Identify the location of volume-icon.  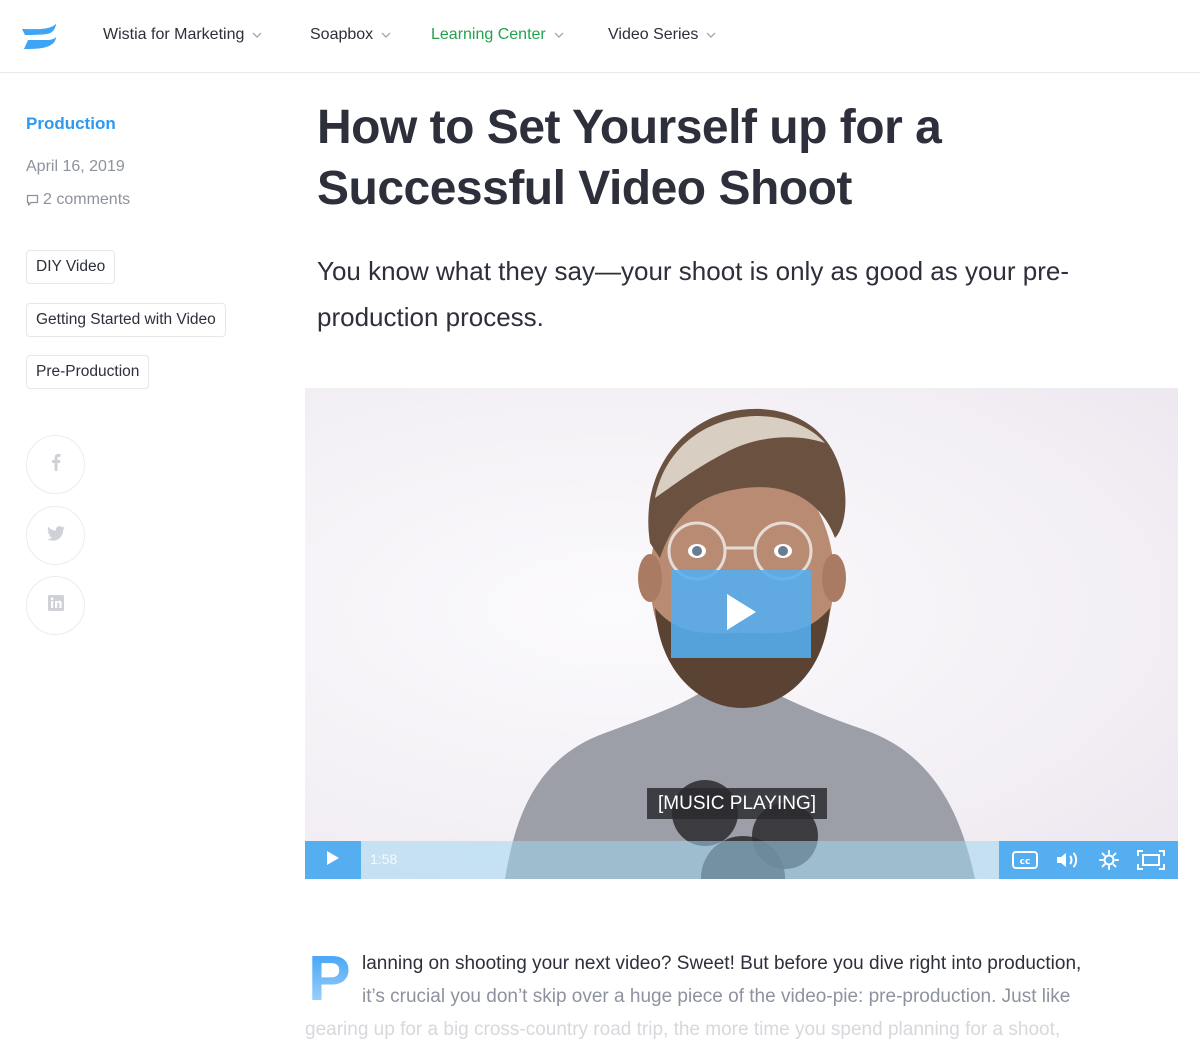
(1068, 860).